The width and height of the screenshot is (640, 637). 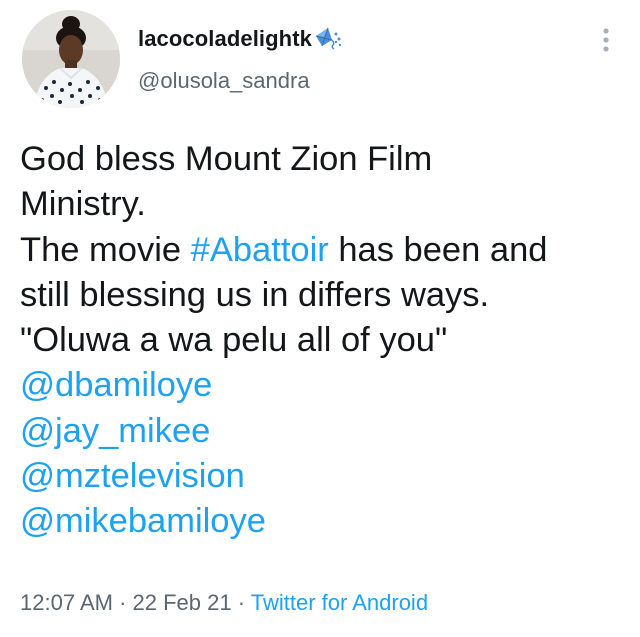 I want to click on more-options-button, so click(x=606, y=40).